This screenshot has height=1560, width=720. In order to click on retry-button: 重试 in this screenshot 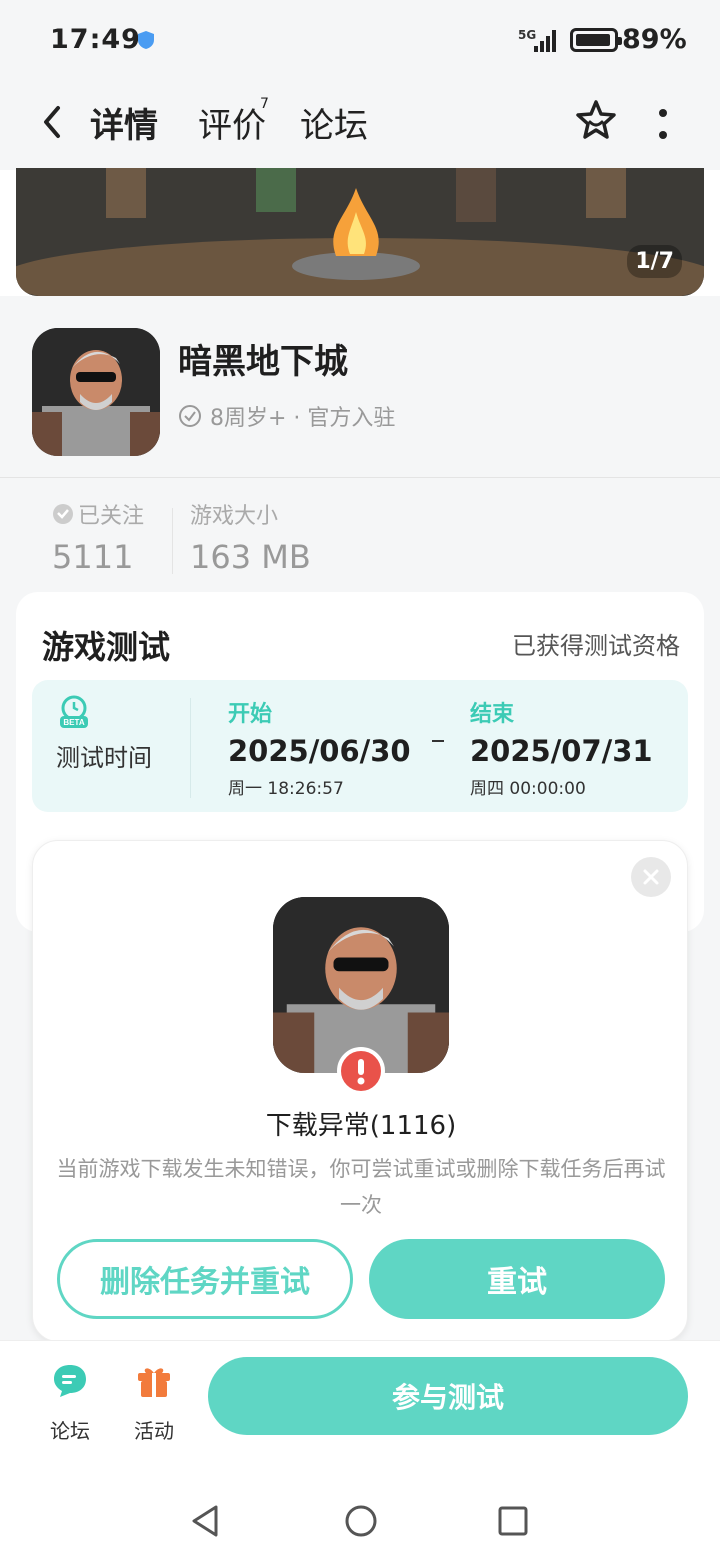, I will do `click(517, 1279)`.